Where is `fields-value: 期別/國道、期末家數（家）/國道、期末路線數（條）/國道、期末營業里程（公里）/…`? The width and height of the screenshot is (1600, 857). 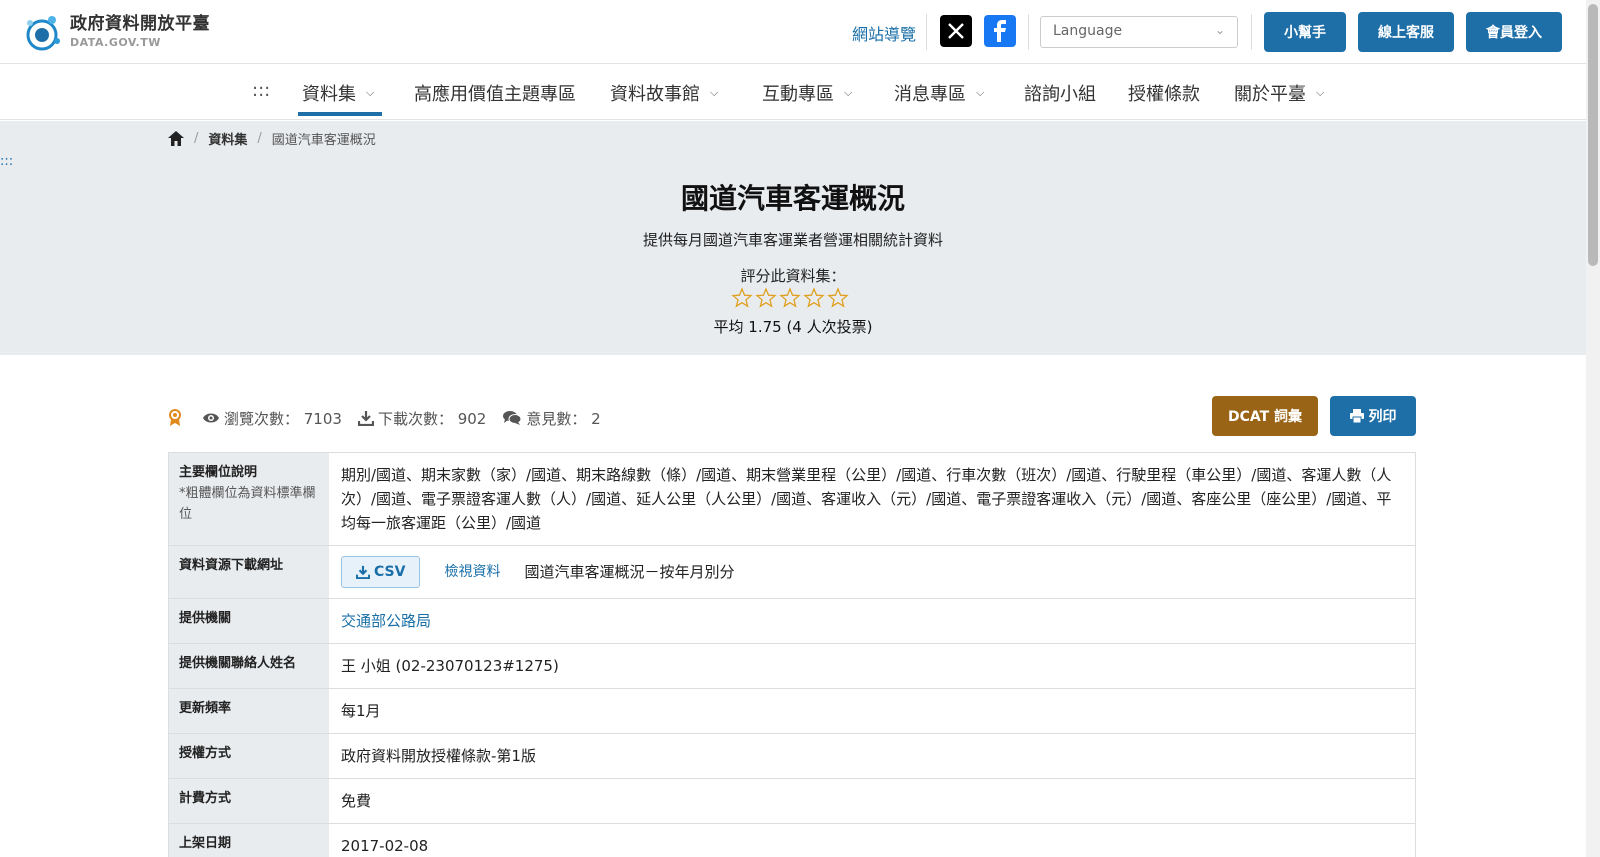 fields-value: 期別/國道、期末家數（家）/國道、期末路線數（條）/國道、期末營業里程（公里）/… is located at coordinates (866, 499).